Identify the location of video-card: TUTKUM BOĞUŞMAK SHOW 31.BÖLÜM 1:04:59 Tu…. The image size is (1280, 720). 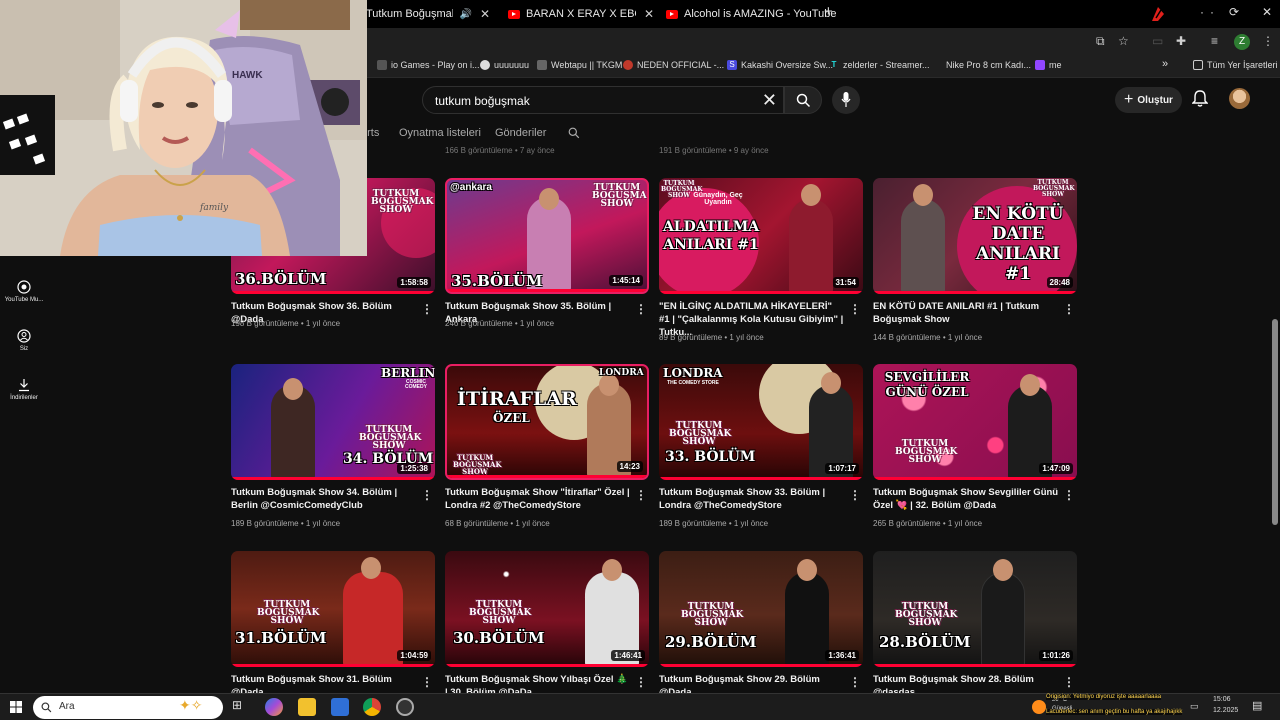
(333, 624).